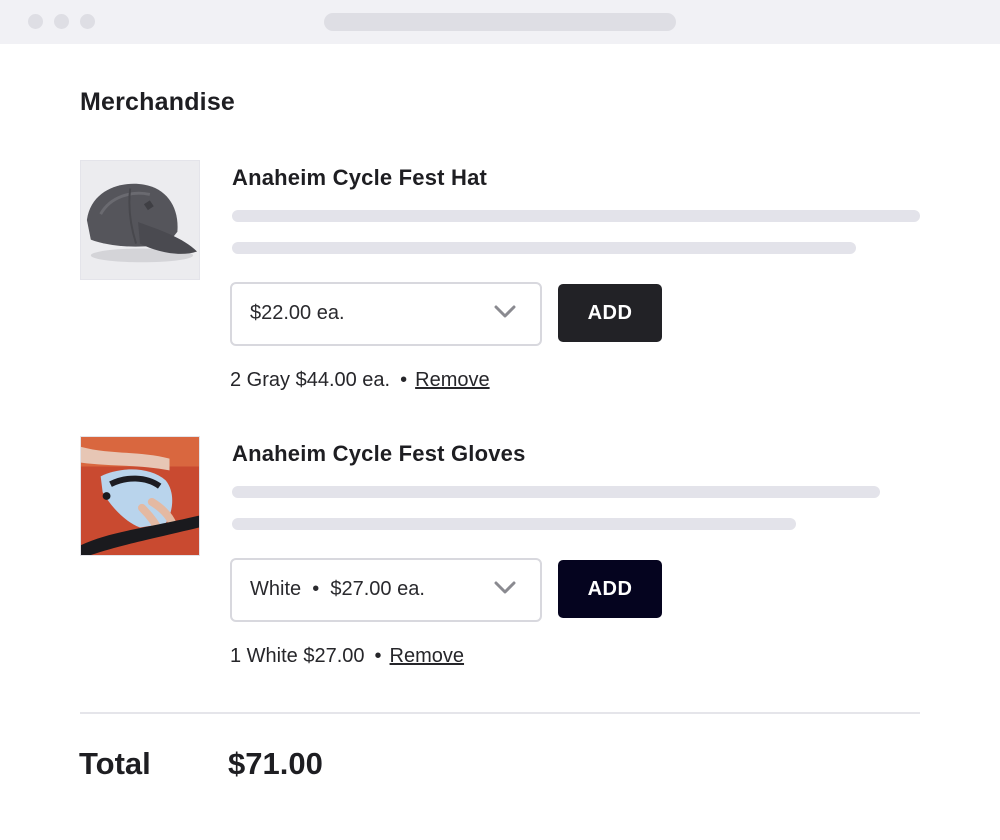 Image resolution: width=1000 pixels, height=840 pixels. I want to click on item-name-gloves: Anaheim Cycle Fest Gloves, so click(379, 453).